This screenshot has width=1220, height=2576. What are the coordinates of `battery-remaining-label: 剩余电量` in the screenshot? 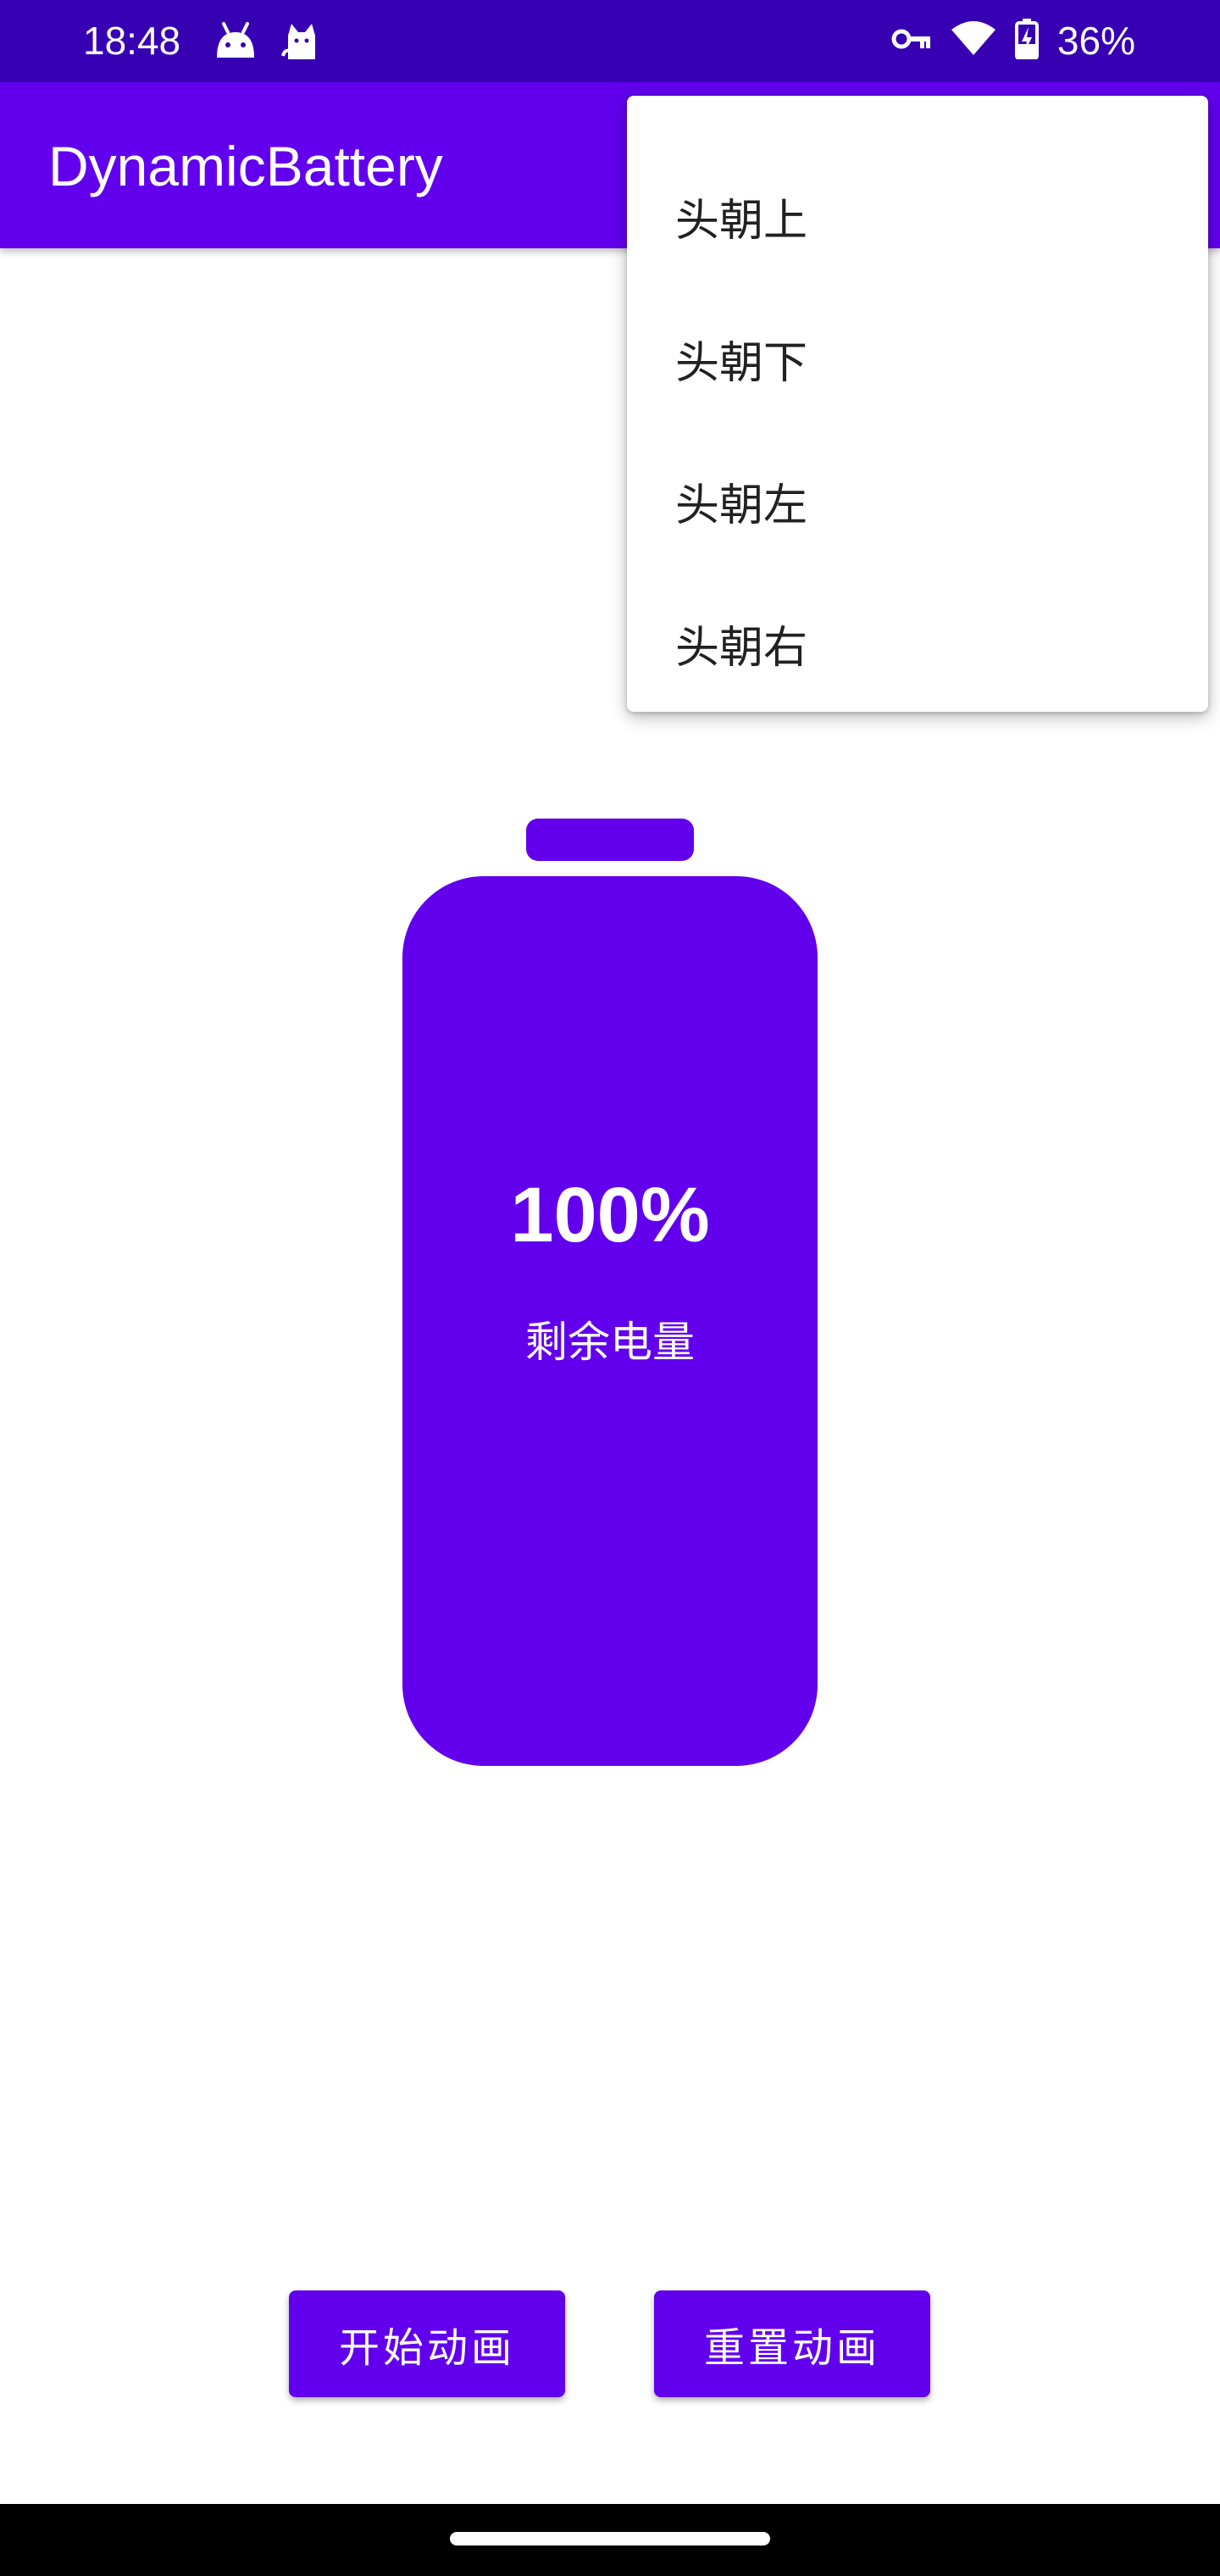 It's located at (610, 1342).